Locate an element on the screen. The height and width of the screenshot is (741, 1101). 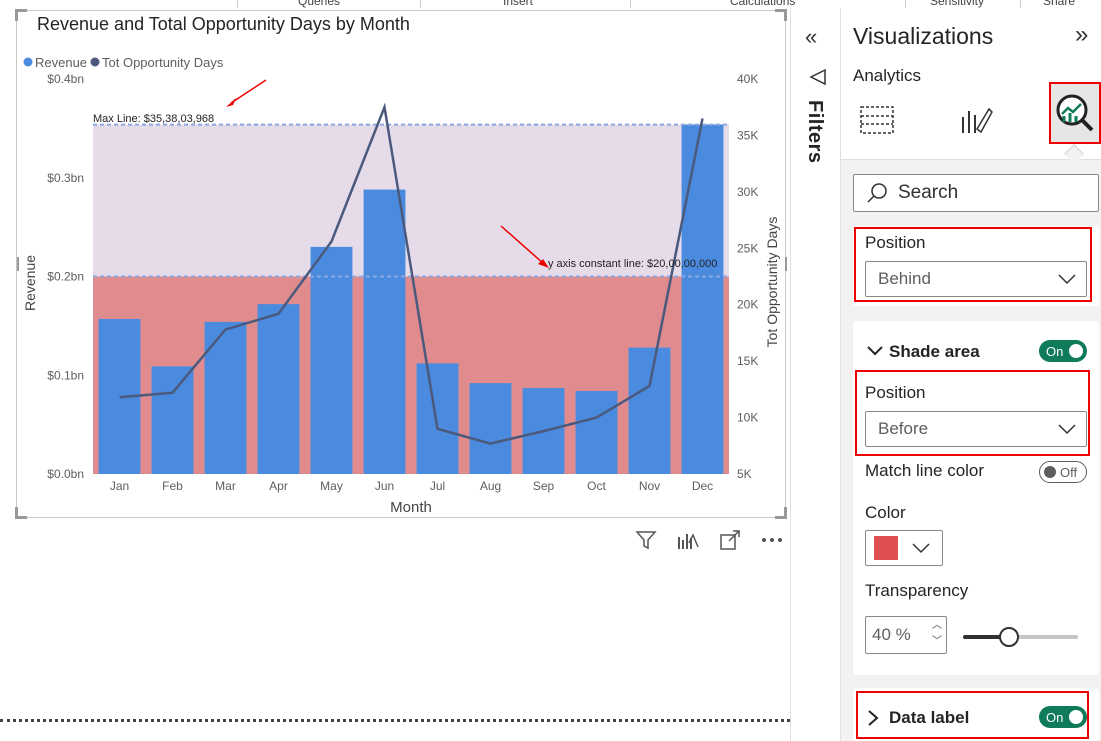
transparency-input: 40 % ︿ ﹀ is located at coordinates (906, 635).